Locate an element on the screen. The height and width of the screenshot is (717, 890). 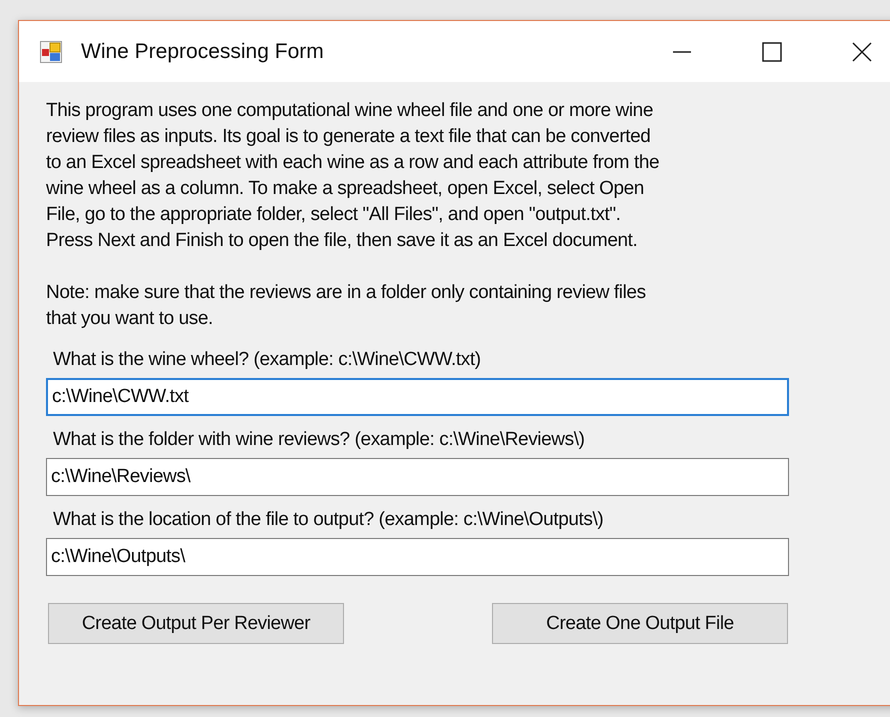
field-label: What is the wine wheel? (example: c:\Wine\CWW.txt) is located at coordinates (267, 360).